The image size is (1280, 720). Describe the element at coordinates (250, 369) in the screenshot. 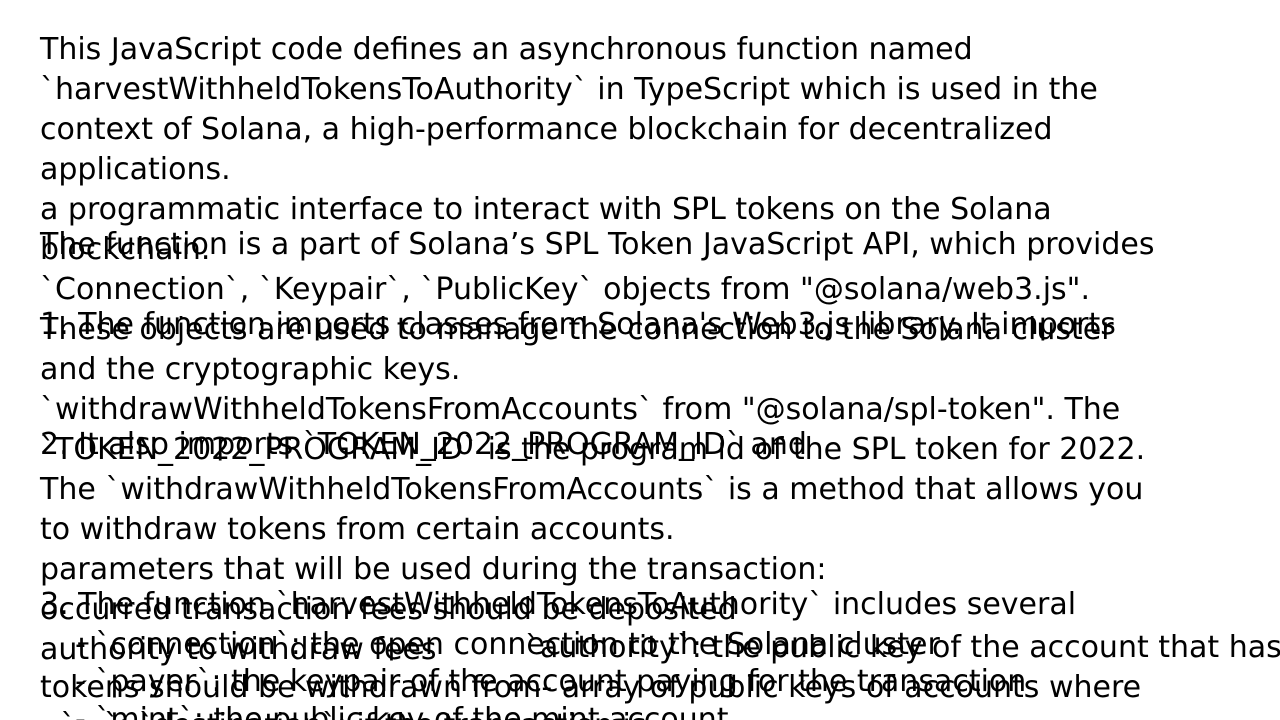

I see `point1-line-4: and the cryptographic keys.` at that location.